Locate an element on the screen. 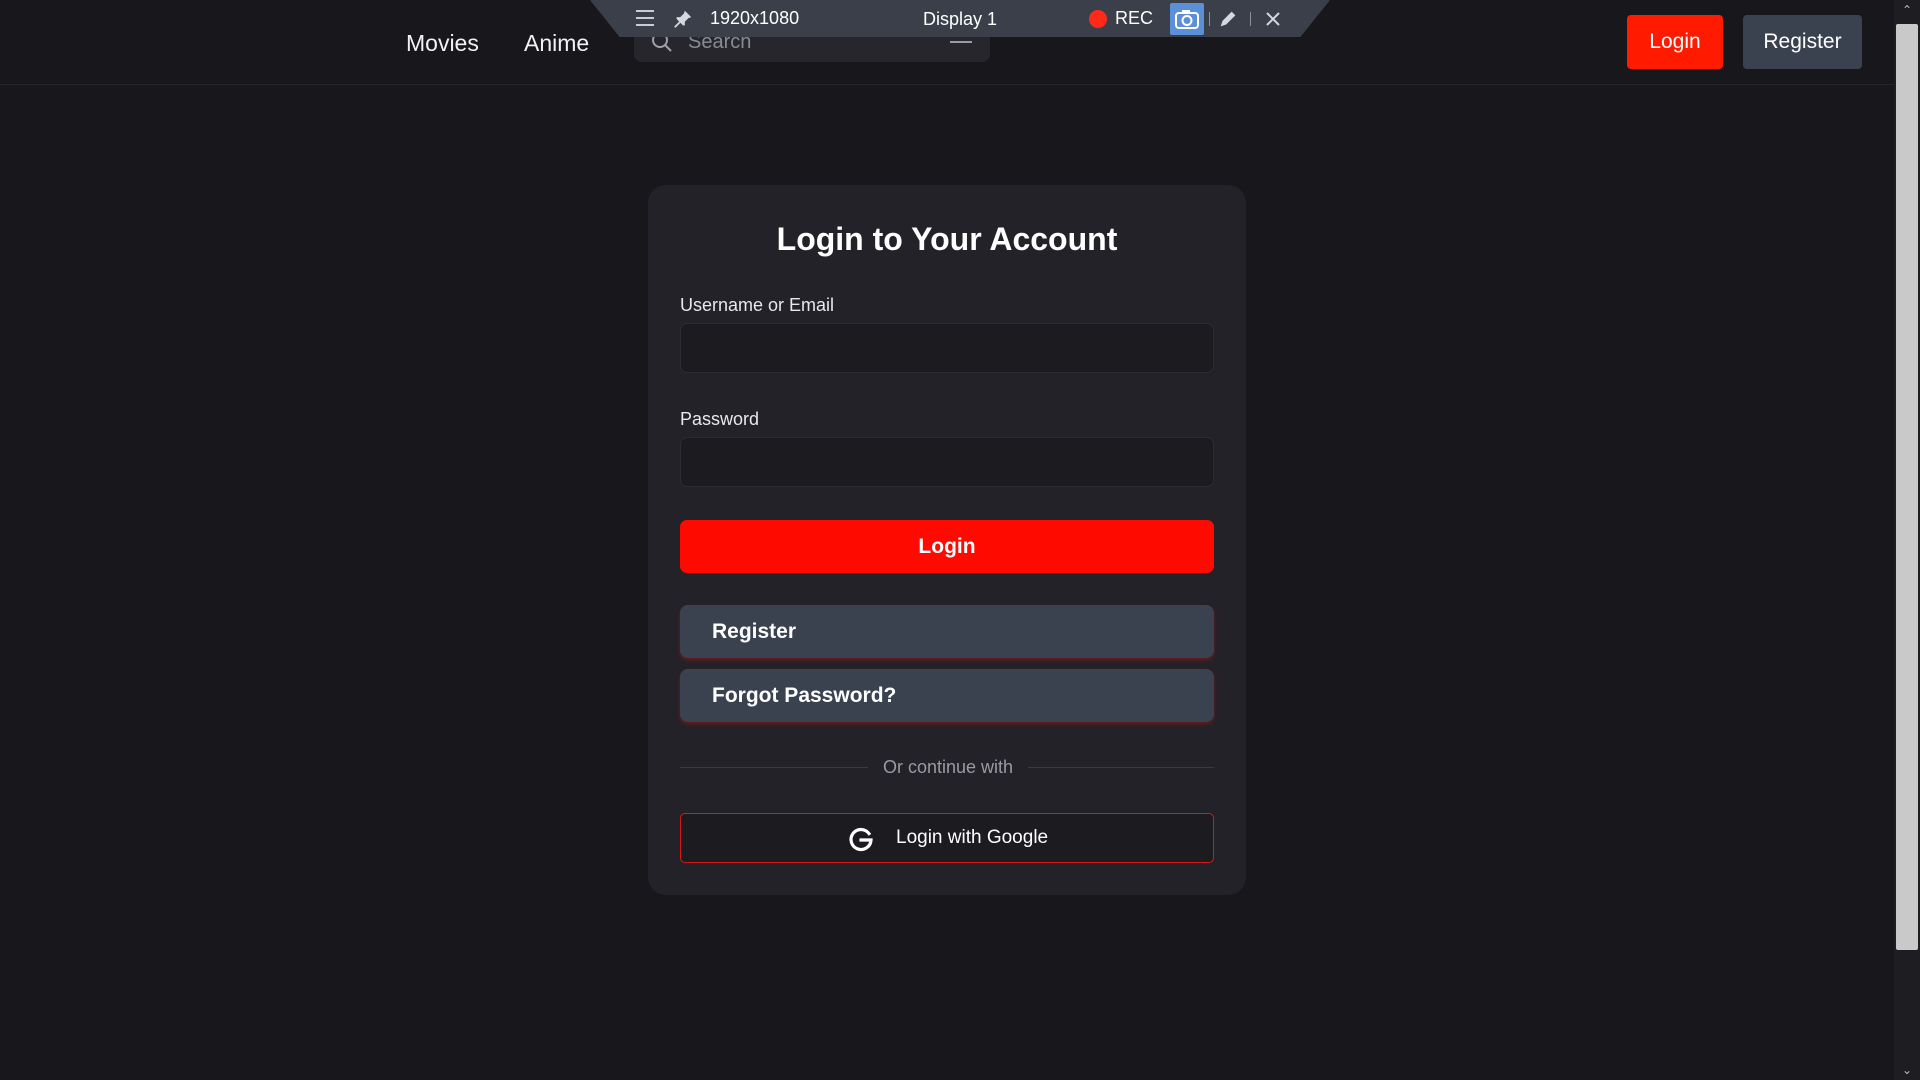 The width and height of the screenshot is (1920, 1080). scrollbar: ⌃ ⌄ is located at coordinates (1907, 540).